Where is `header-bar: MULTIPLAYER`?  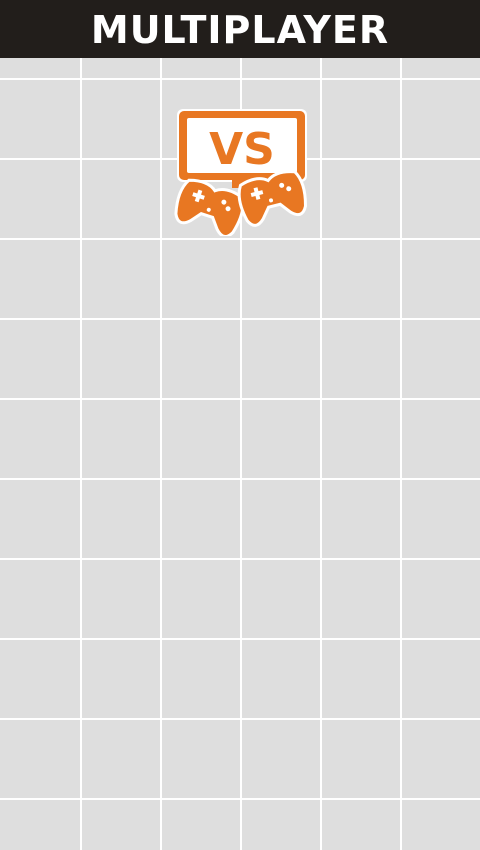
header-bar: MULTIPLAYER is located at coordinates (240, 29).